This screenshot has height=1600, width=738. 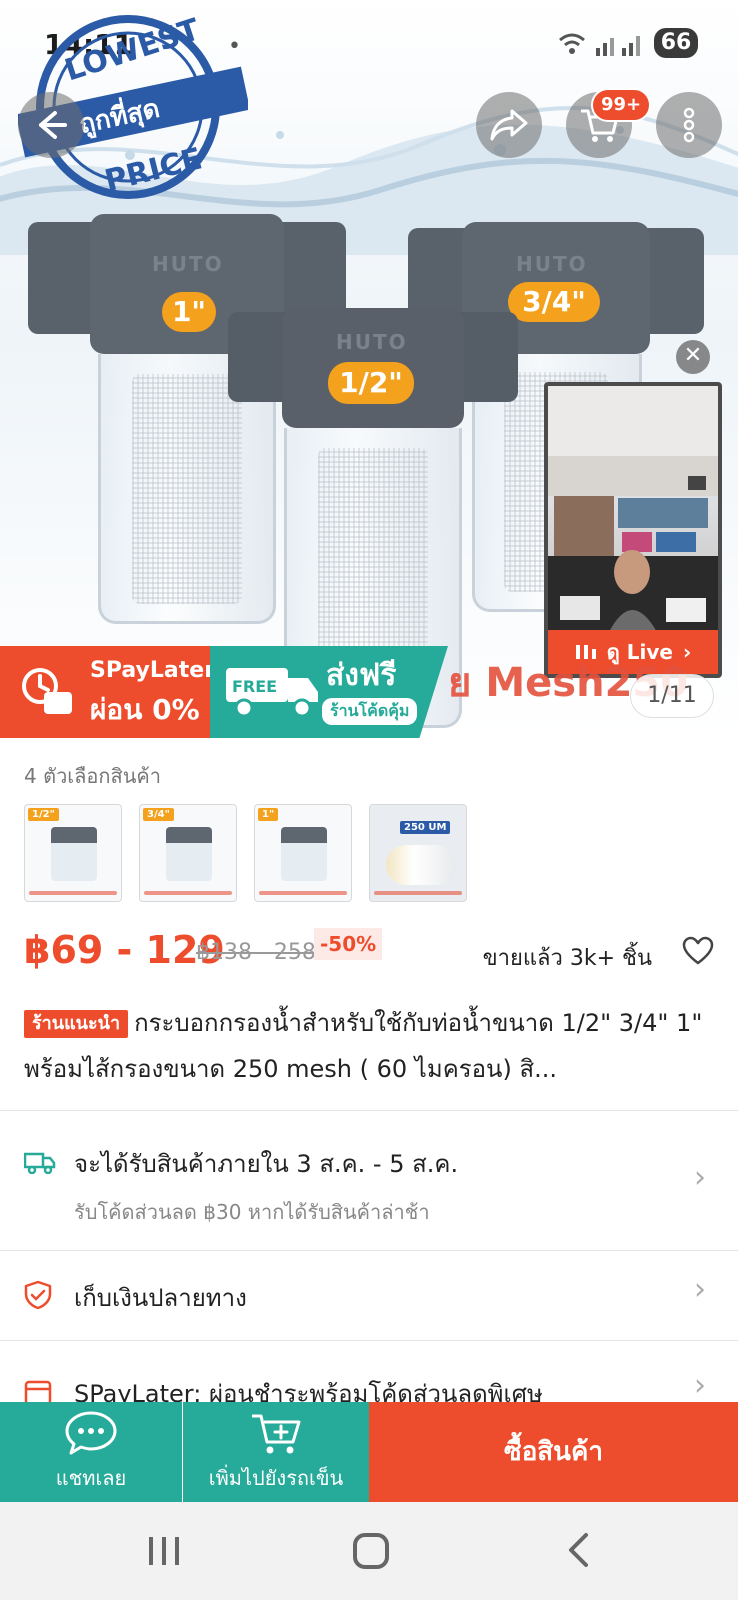 I want to click on spaylater-label: SPayLater, so click(x=153, y=670).